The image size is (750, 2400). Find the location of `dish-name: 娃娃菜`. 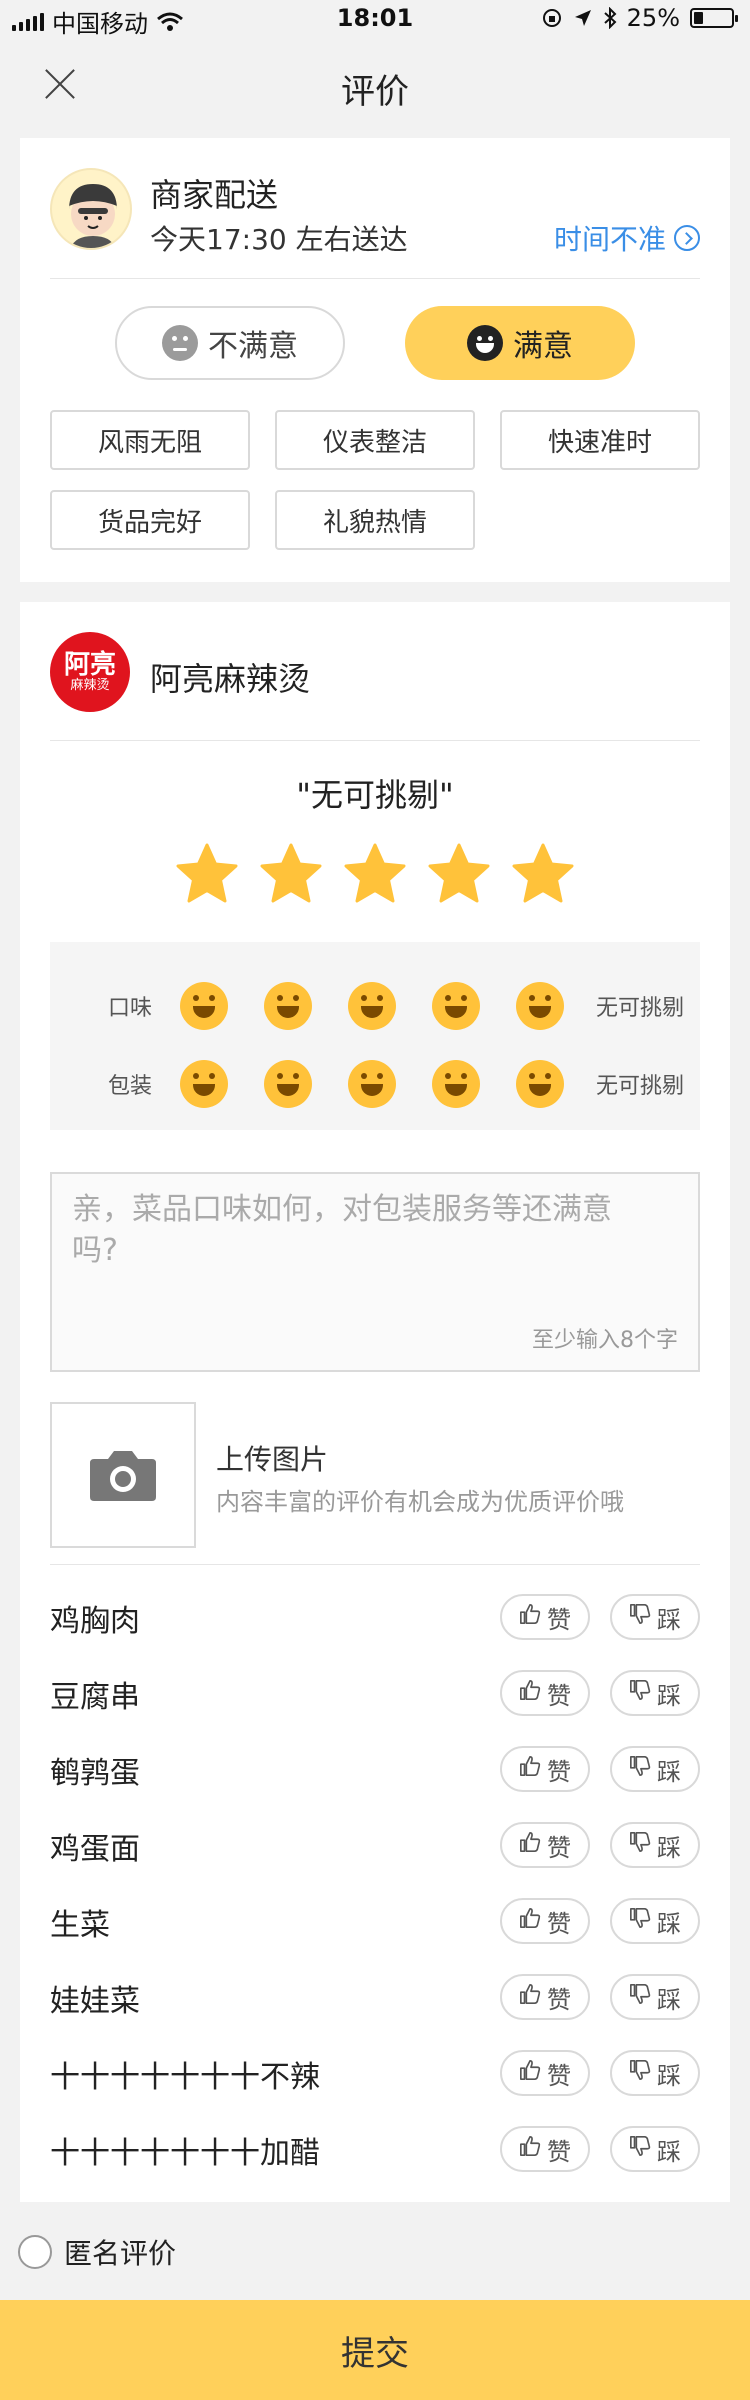

dish-name: 娃娃菜 is located at coordinates (95, 2001).